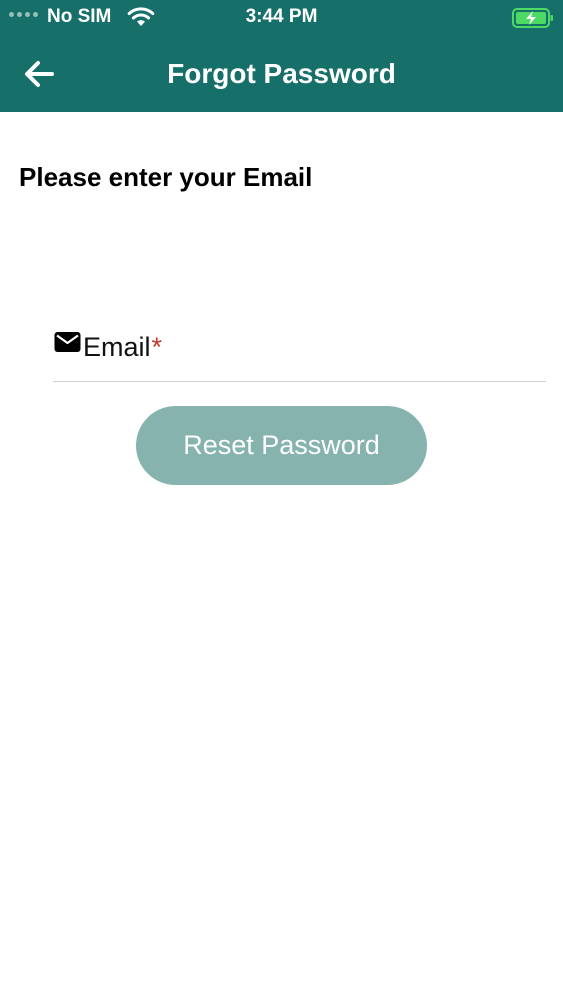 This screenshot has height=1000, width=563. Describe the element at coordinates (166, 177) in the screenshot. I see `email-prompt: Please enter your Email` at that location.